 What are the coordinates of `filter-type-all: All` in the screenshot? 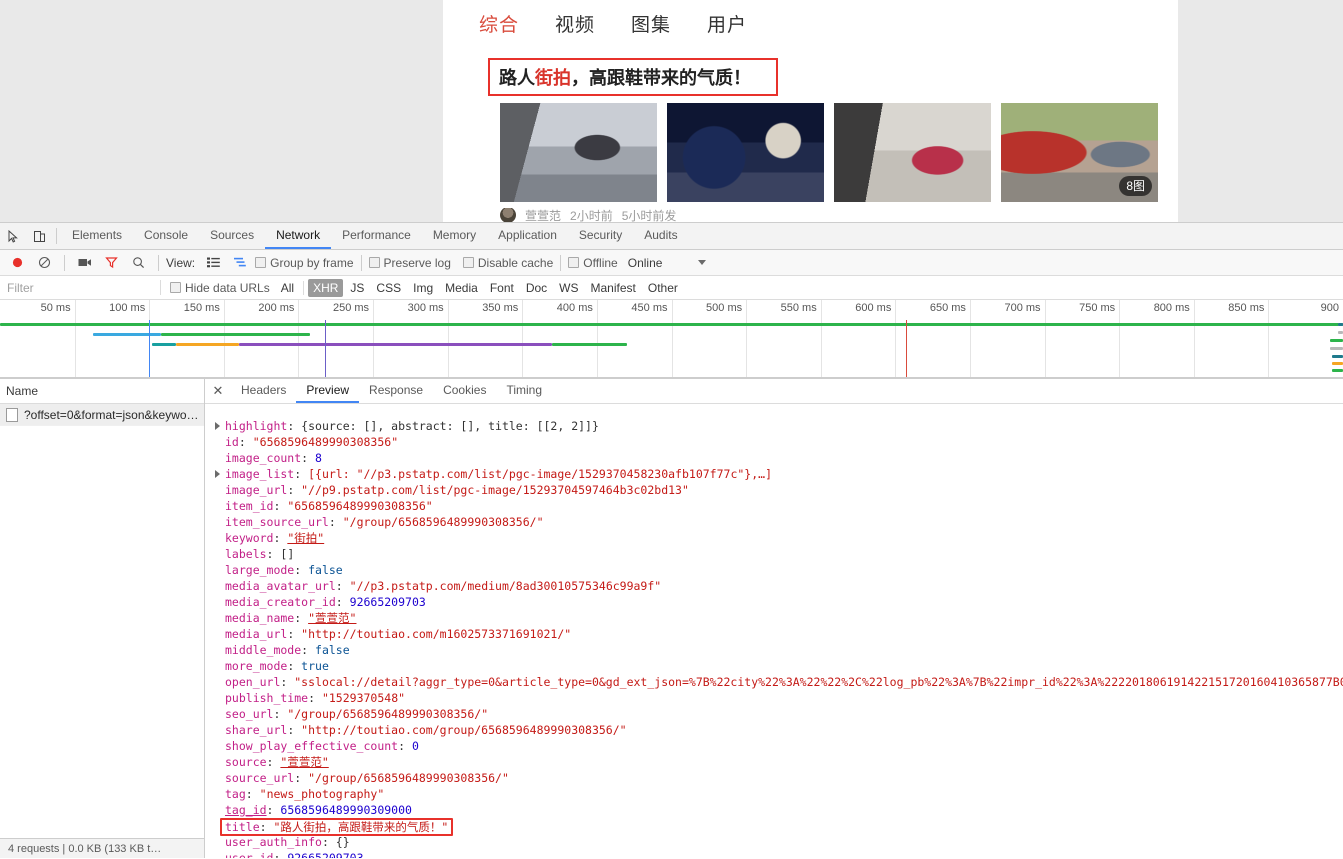 It's located at (287, 288).